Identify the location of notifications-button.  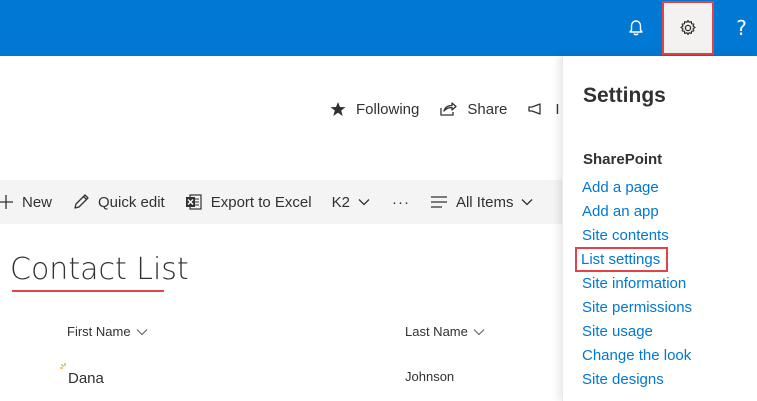
(636, 28).